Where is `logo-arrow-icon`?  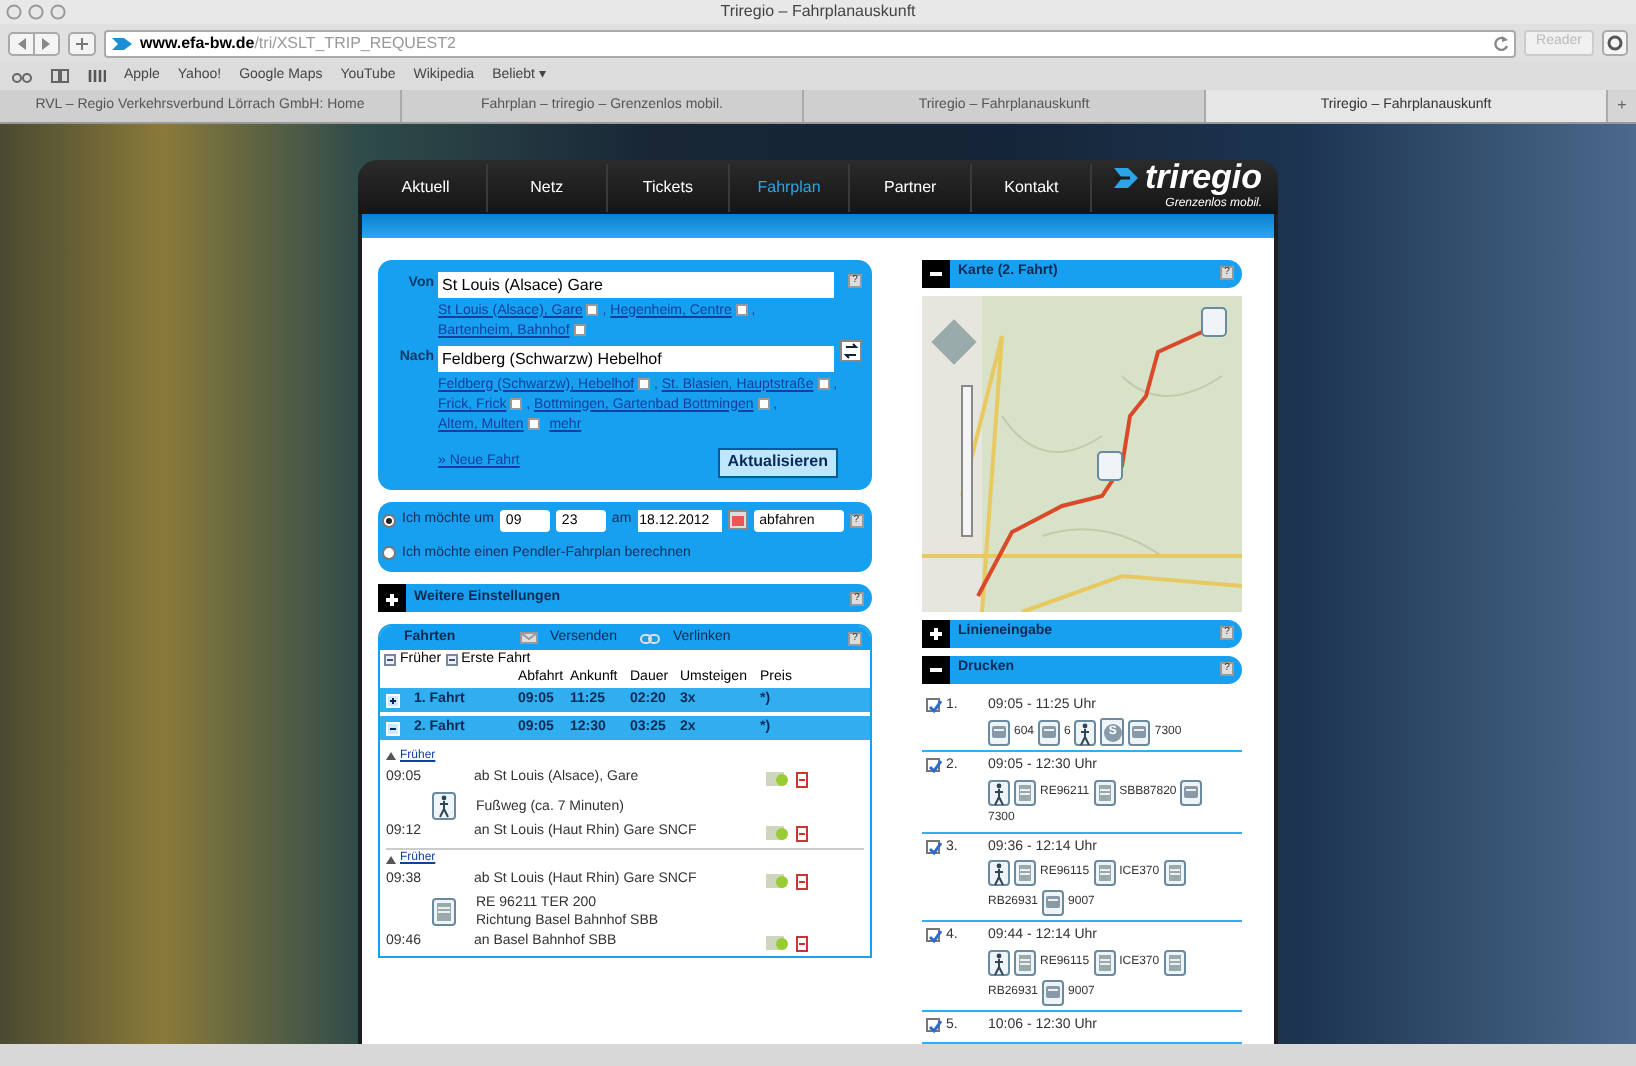
logo-arrow-icon is located at coordinates (1126, 178).